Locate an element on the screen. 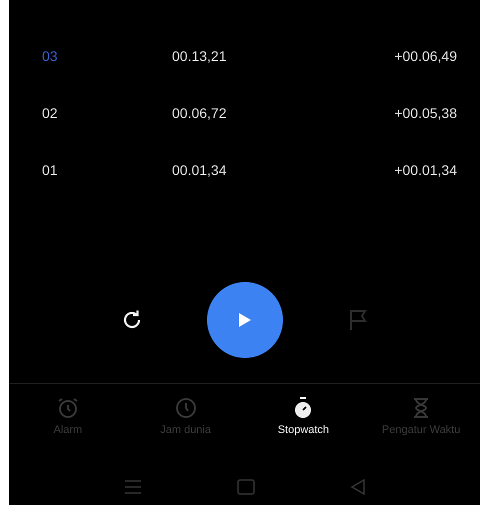 This screenshot has width=480, height=513. lap-number: 03 is located at coordinates (50, 56).